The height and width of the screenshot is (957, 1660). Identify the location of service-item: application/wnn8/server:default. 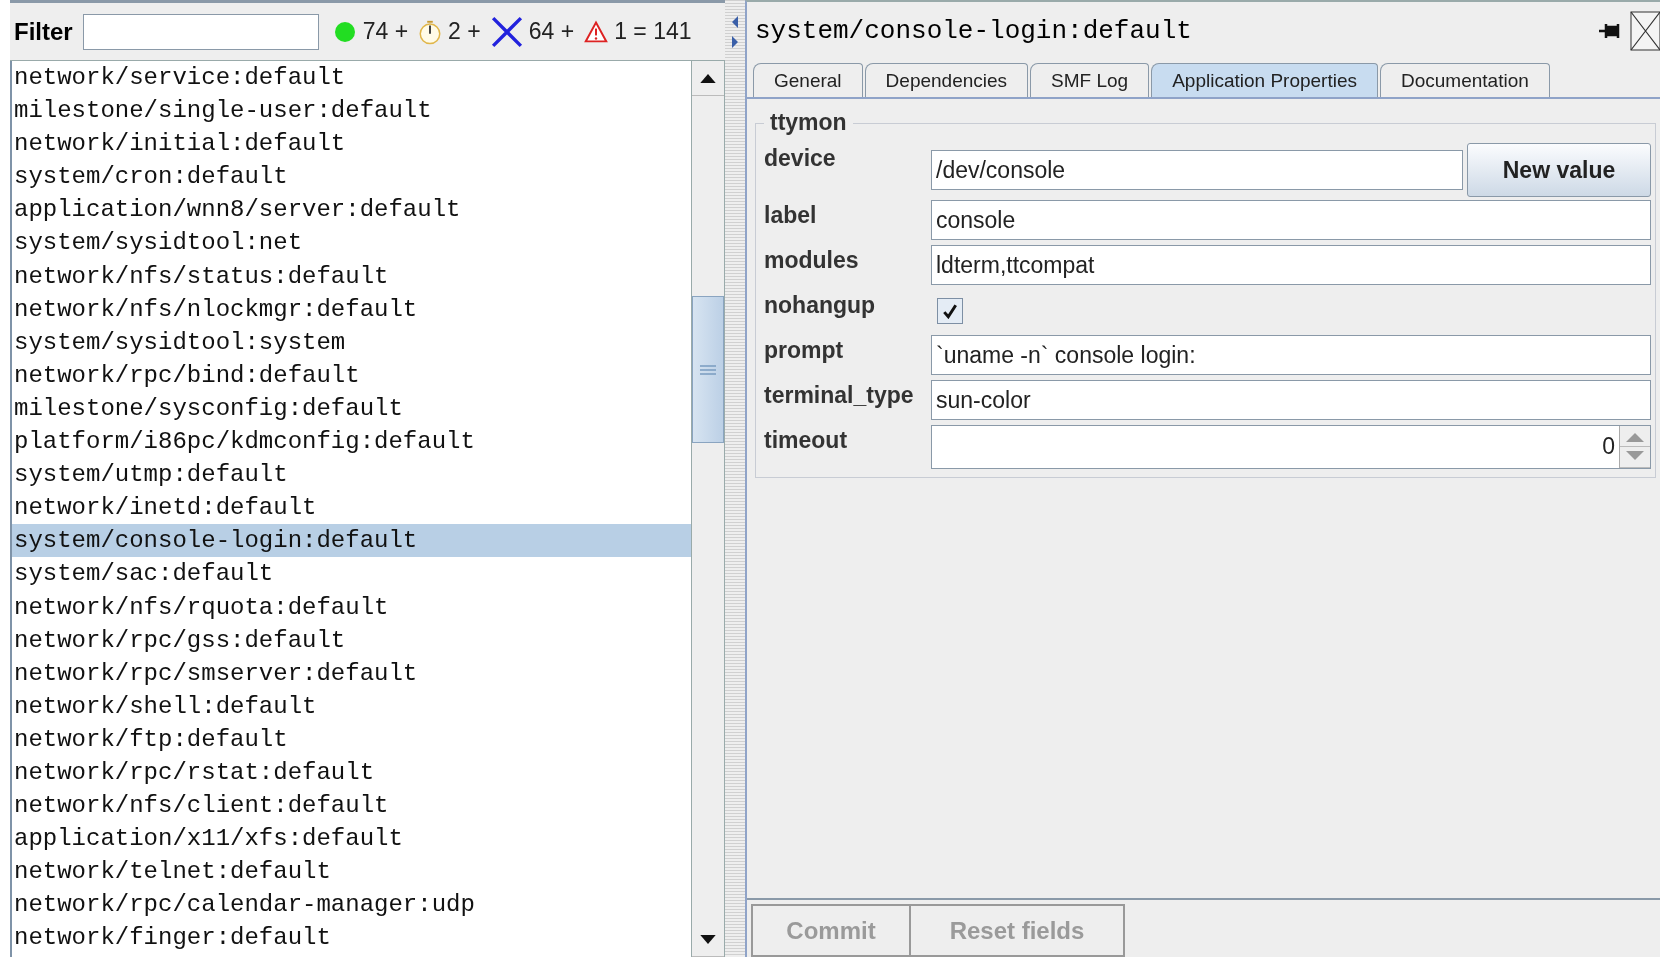
(351, 210).